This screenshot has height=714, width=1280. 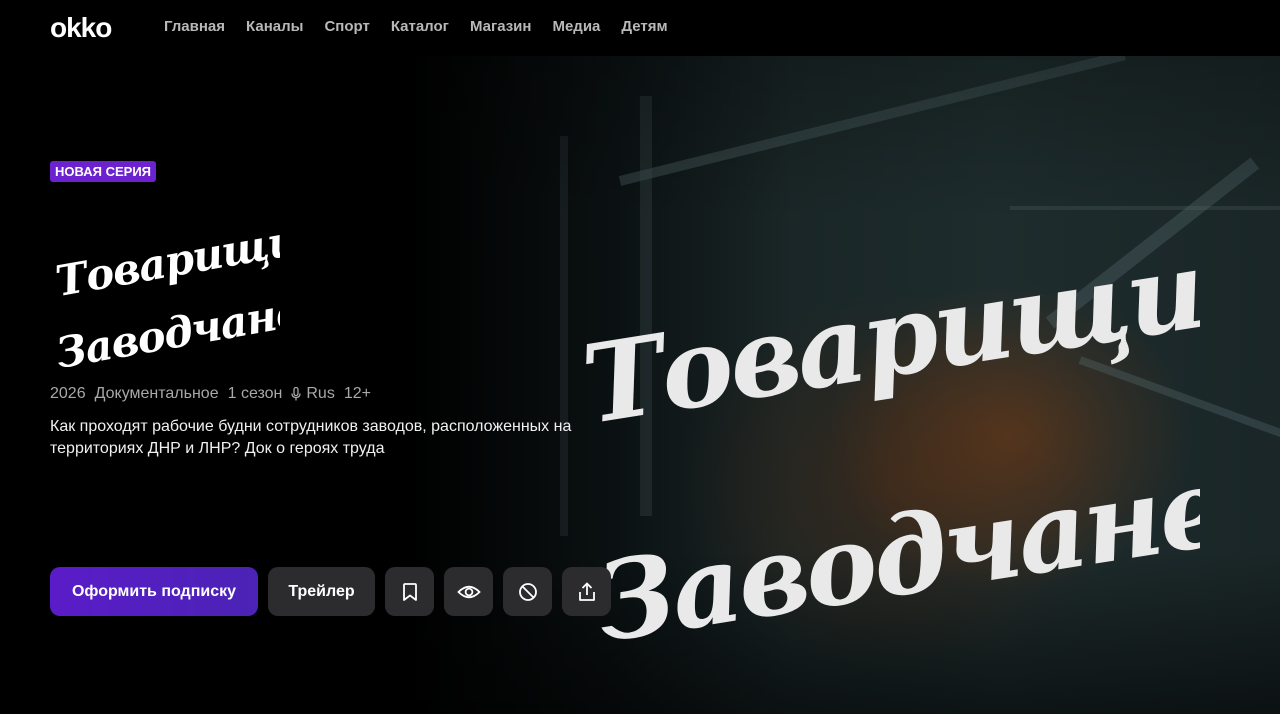 I want to click on nav-item-media: Медиа, so click(x=576, y=26).